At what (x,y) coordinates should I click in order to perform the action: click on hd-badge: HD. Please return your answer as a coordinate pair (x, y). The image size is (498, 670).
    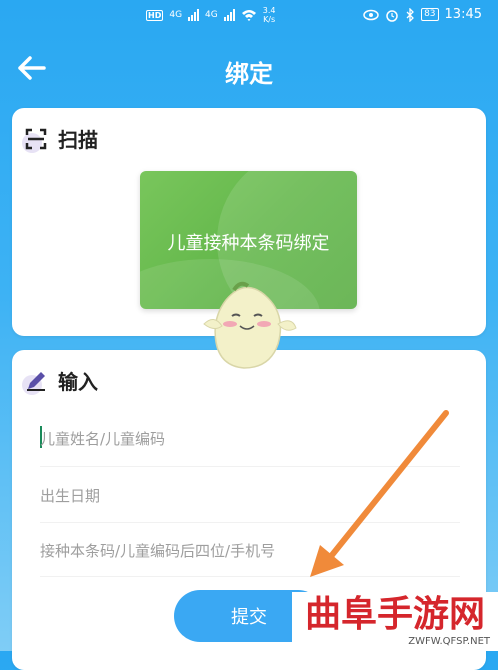
    Looking at the image, I should click on (155, 15).